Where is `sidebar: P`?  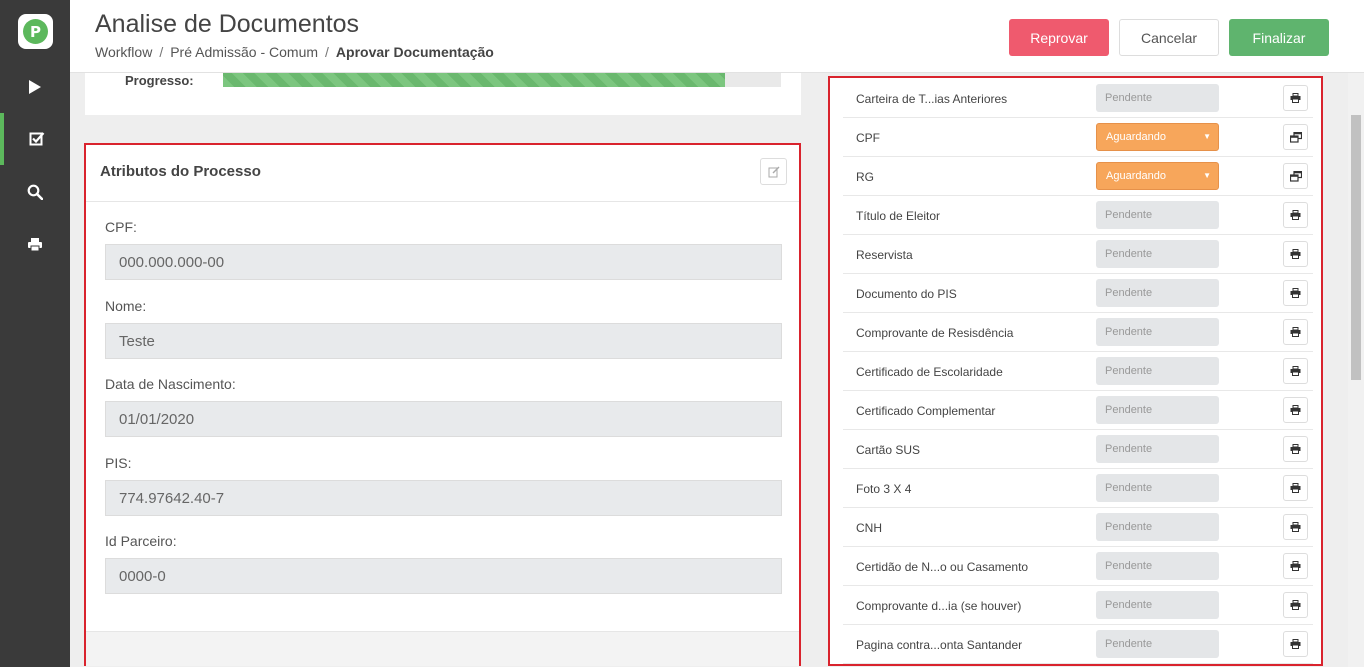
sidebar: P is located at coordinates (35, 333).